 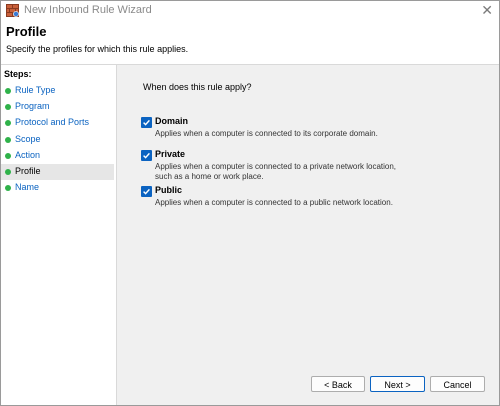 I want to click on sidebar-item-protocol-and-ports: Protocol and Ports, so click(x=57, y=123).